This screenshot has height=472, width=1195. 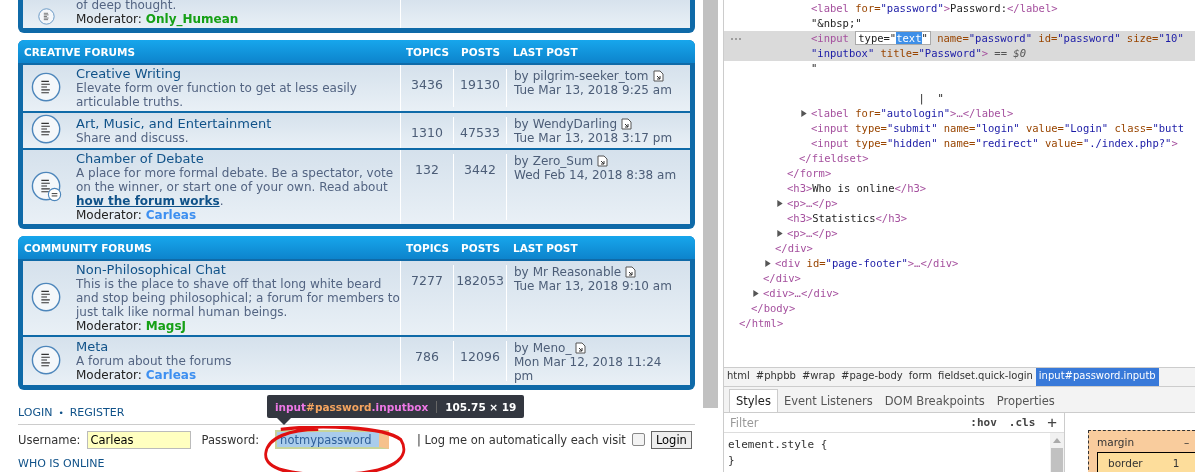 What do you see at coordinates (427, 51) in the screenshot?
I see `column-header: TOPICS` at bounding box center [427, 51].